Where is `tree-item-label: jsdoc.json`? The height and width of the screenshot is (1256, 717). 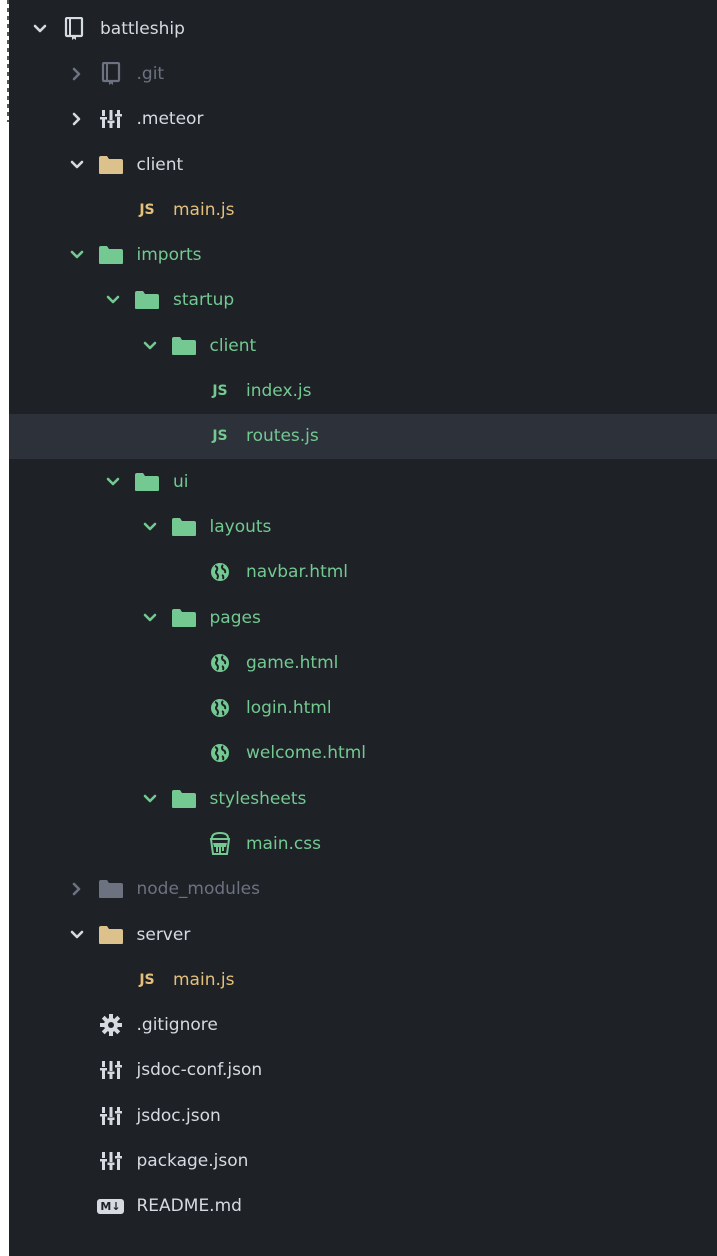
tree-item-label: jsdoc.json is located at coordinates (178, 1115).